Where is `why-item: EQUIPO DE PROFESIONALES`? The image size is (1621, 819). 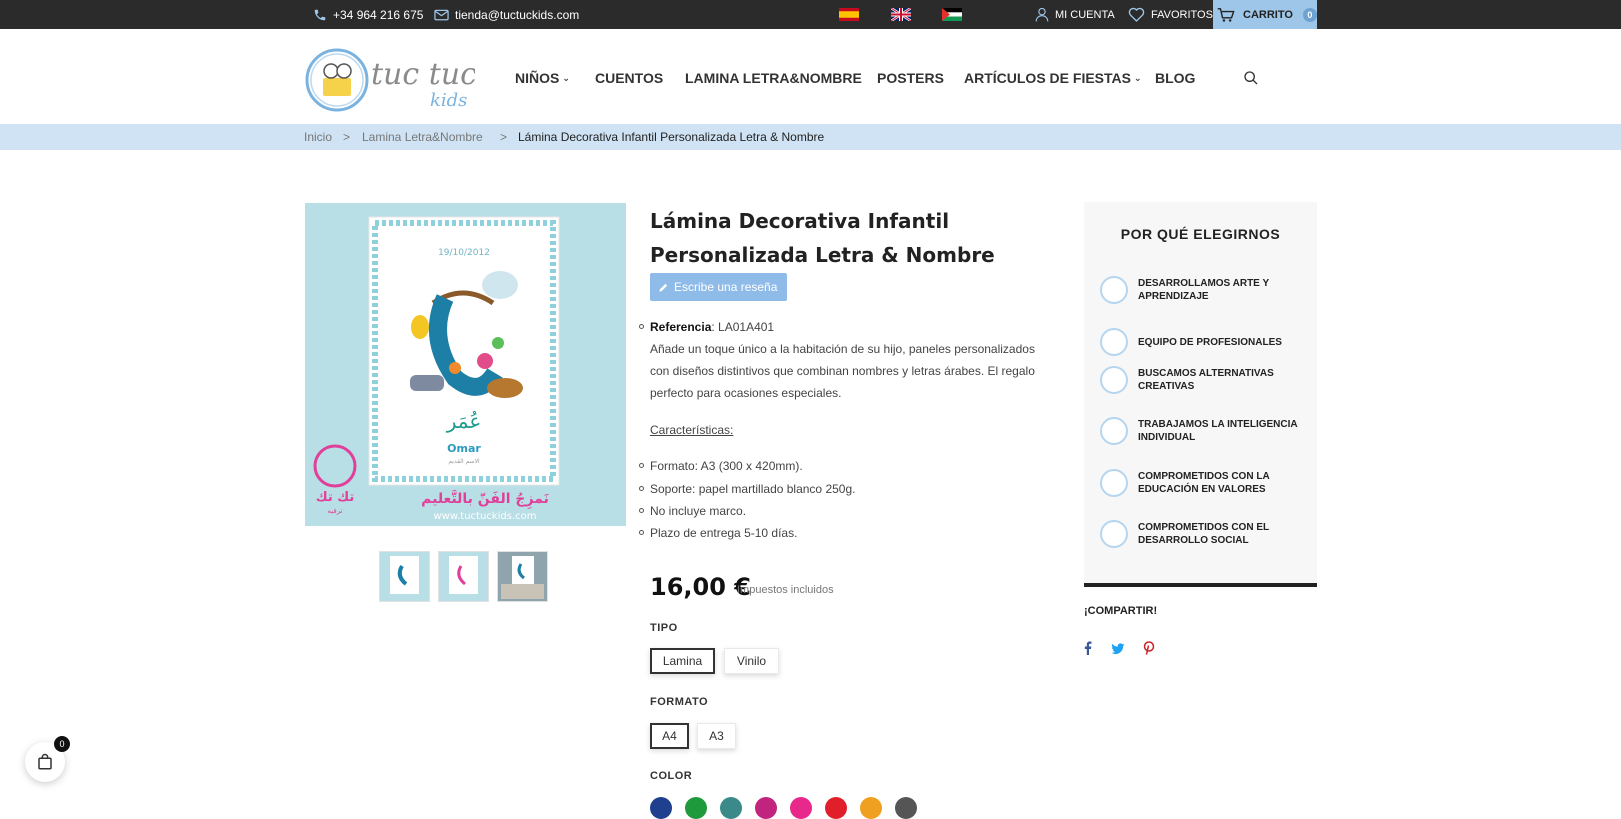
why-item: EQUIPO DE PROFESIONALES is located at coordinates (1205, 342).